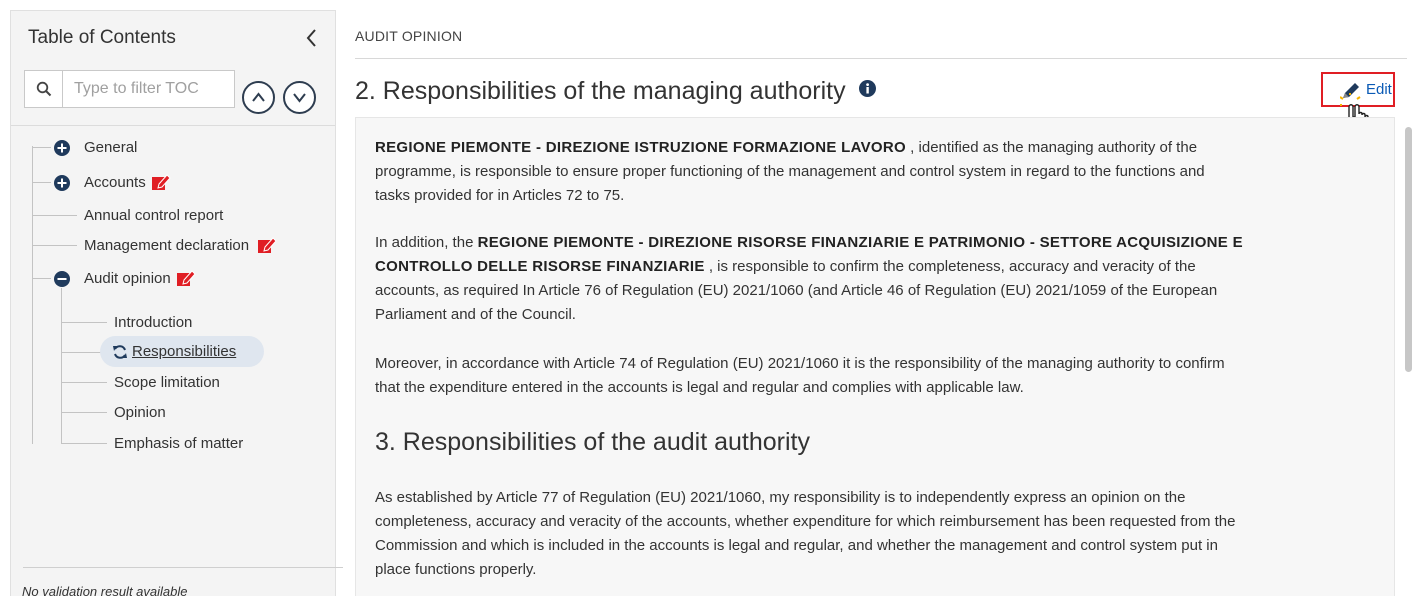  What do you see at coordinates (1408, 249) in the screenshot?
I see `content-scrollbar` at bounding box center [1408, 249].